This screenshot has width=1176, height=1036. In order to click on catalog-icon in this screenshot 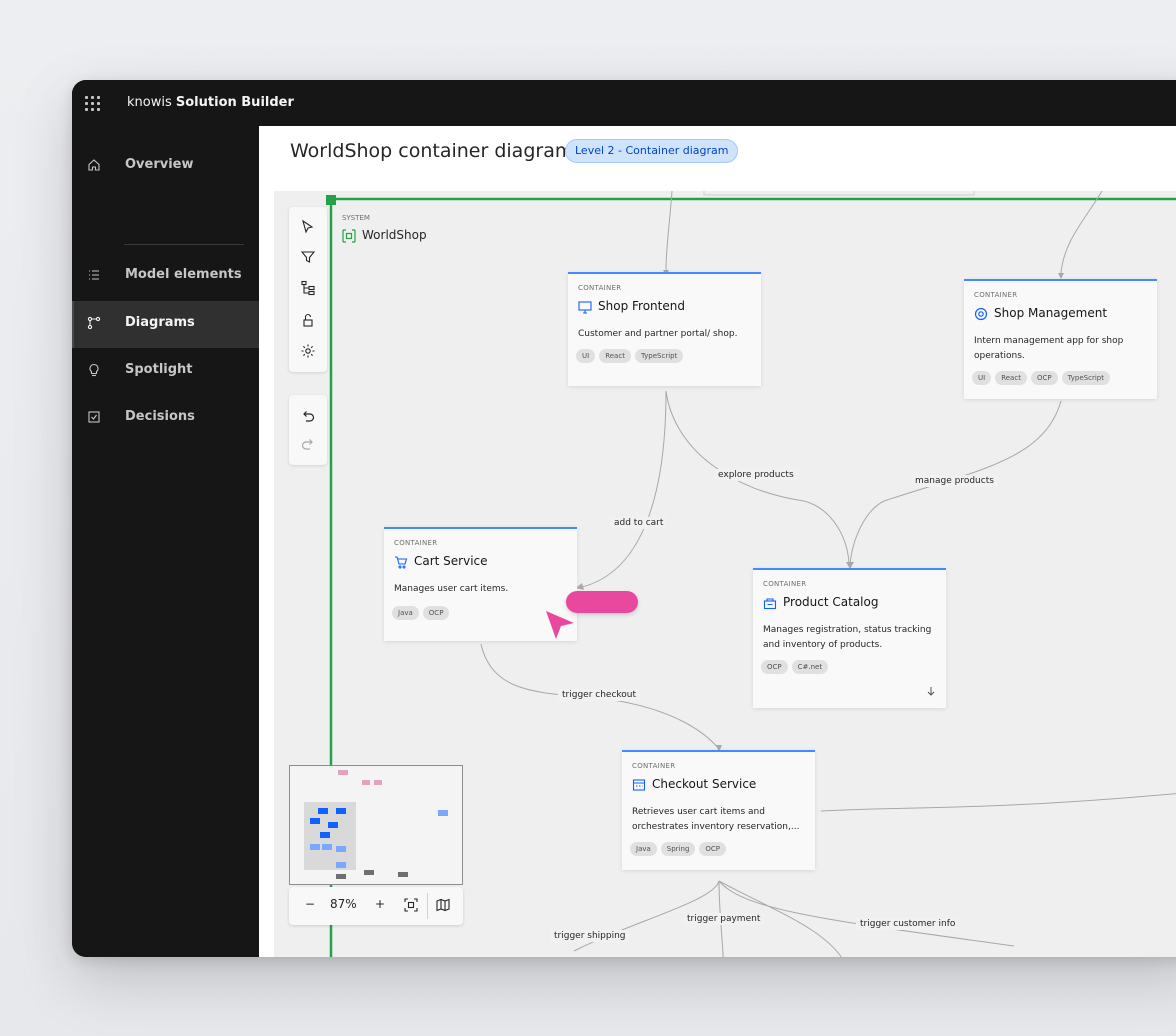, I will do `click(770, 604)`.